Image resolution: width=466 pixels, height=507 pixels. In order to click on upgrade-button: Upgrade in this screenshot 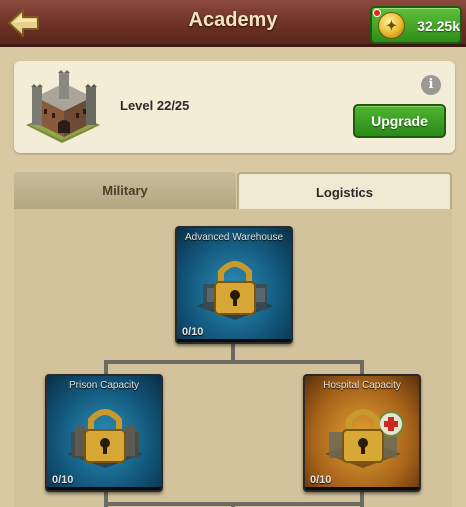, I will do `click(399, 121)`.